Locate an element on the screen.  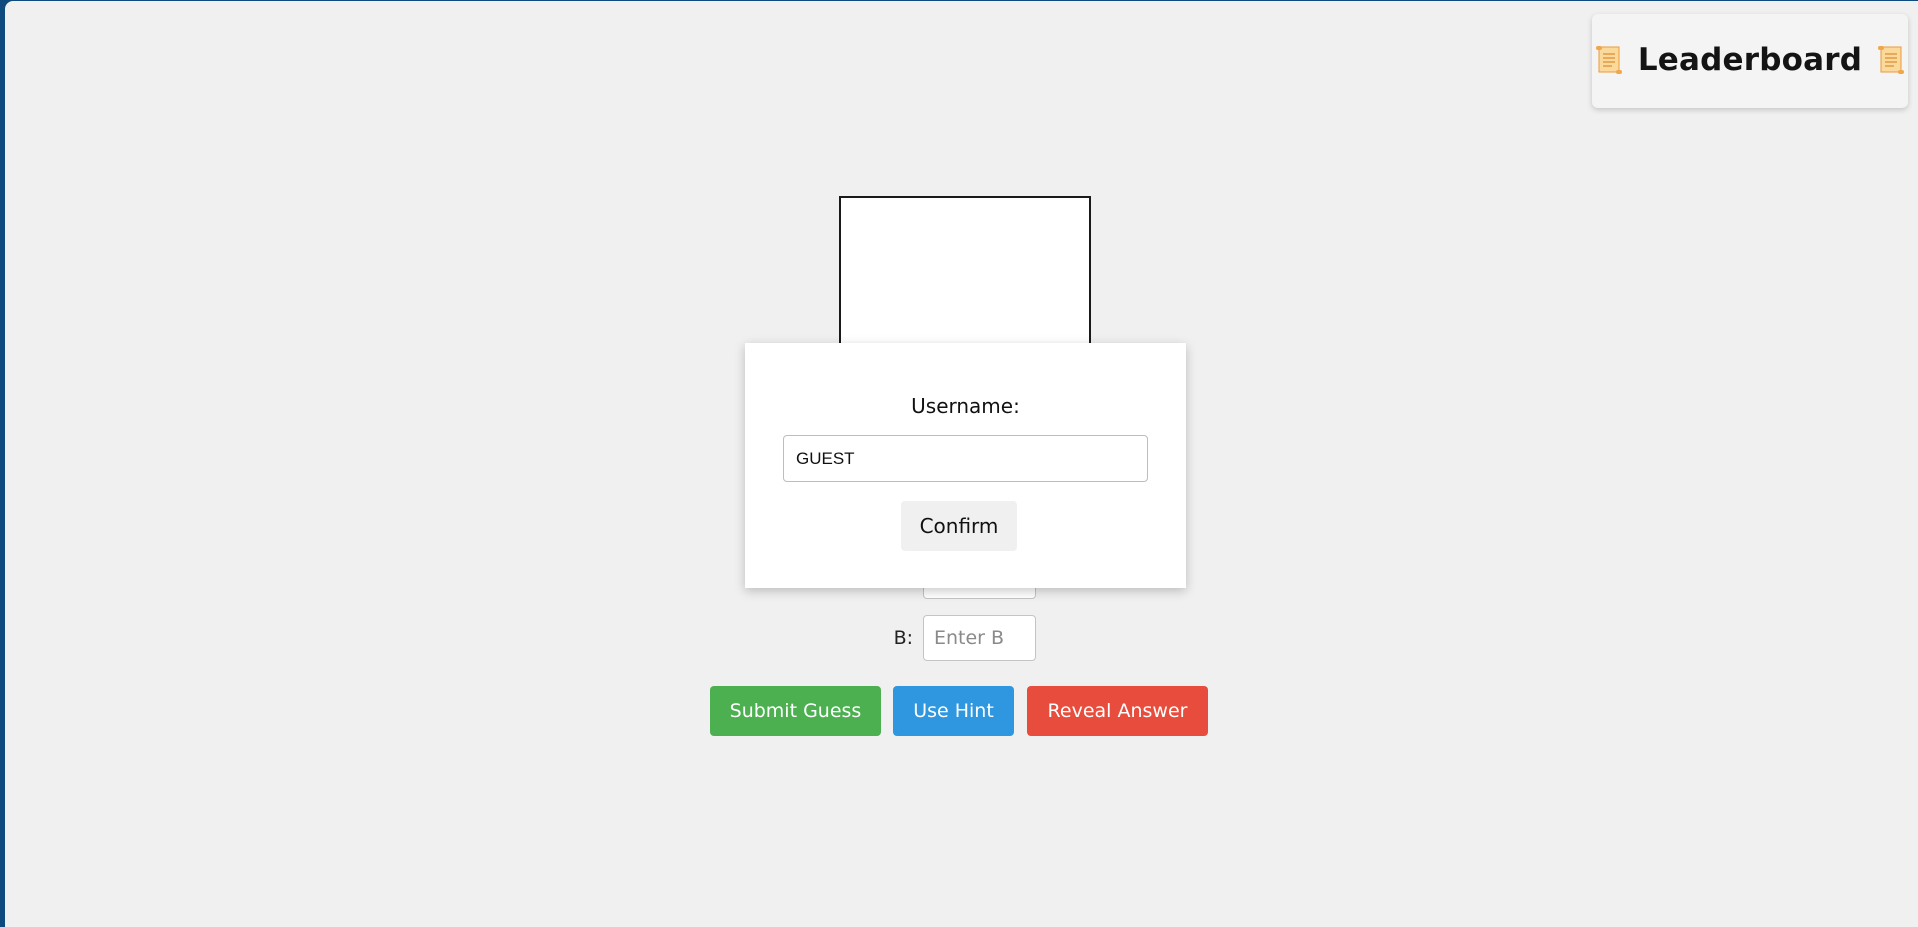
use-hint-button: Use Hint is located at coordinates (953, 711).